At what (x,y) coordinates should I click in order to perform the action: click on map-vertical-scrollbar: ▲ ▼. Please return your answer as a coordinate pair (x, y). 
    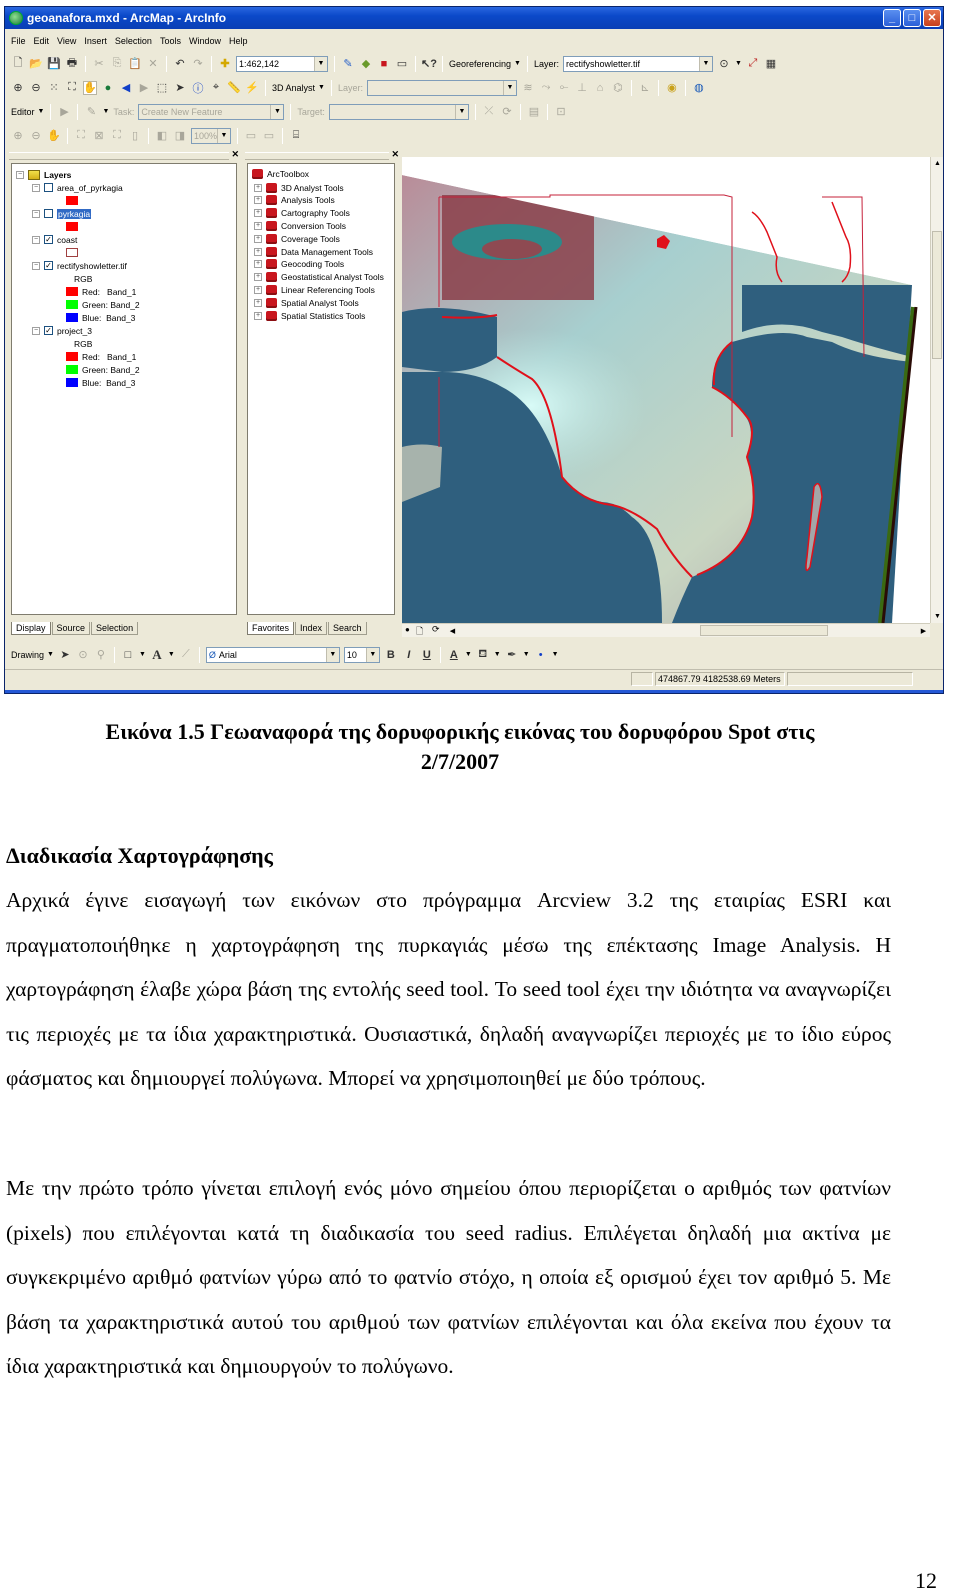
    Looking at the image, I should click on (936, 390).